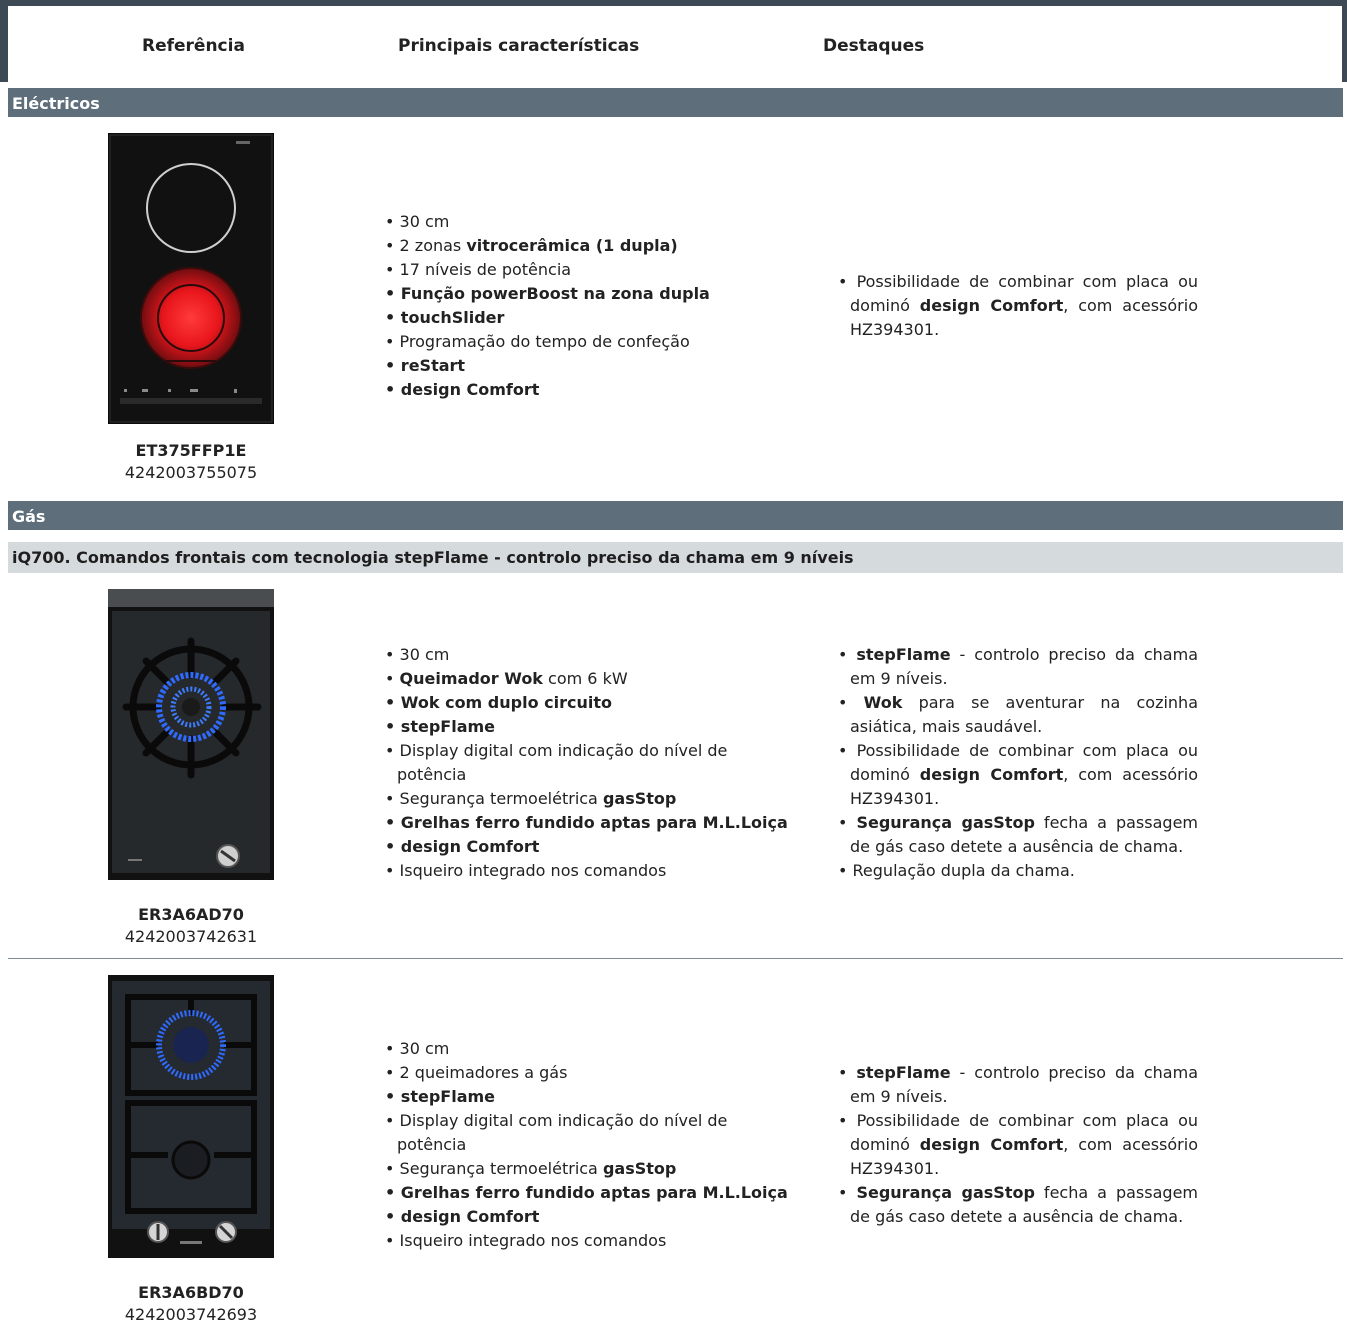 The height and width of the screenshot is (1331, 1347). Describe the element at coordinates (675, 102) in the screenshot. I see `section-bar-electric: Eléctricos` at that location.